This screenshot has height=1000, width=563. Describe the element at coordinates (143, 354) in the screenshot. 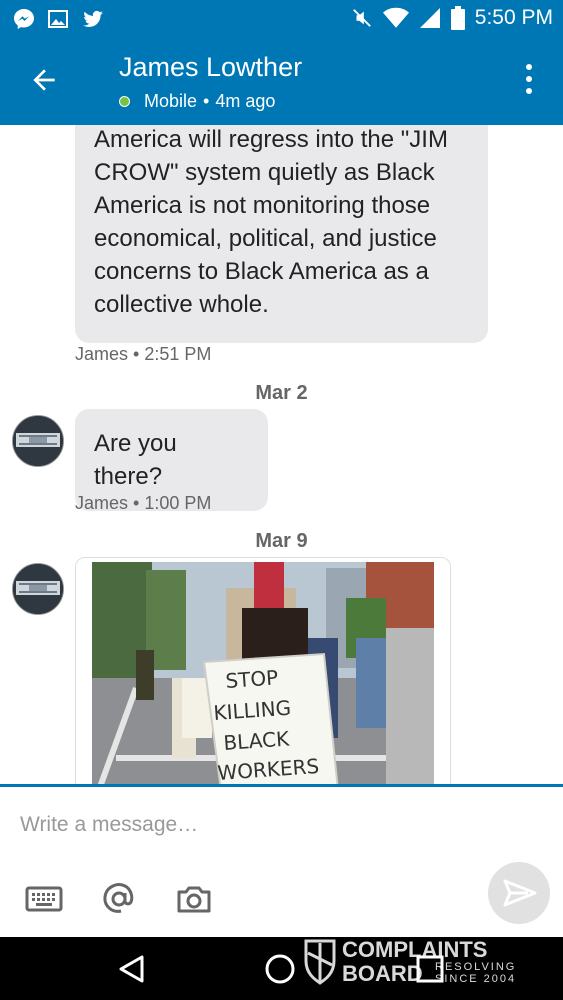

I see `message-meta: James • 2:51 PM` at that location.